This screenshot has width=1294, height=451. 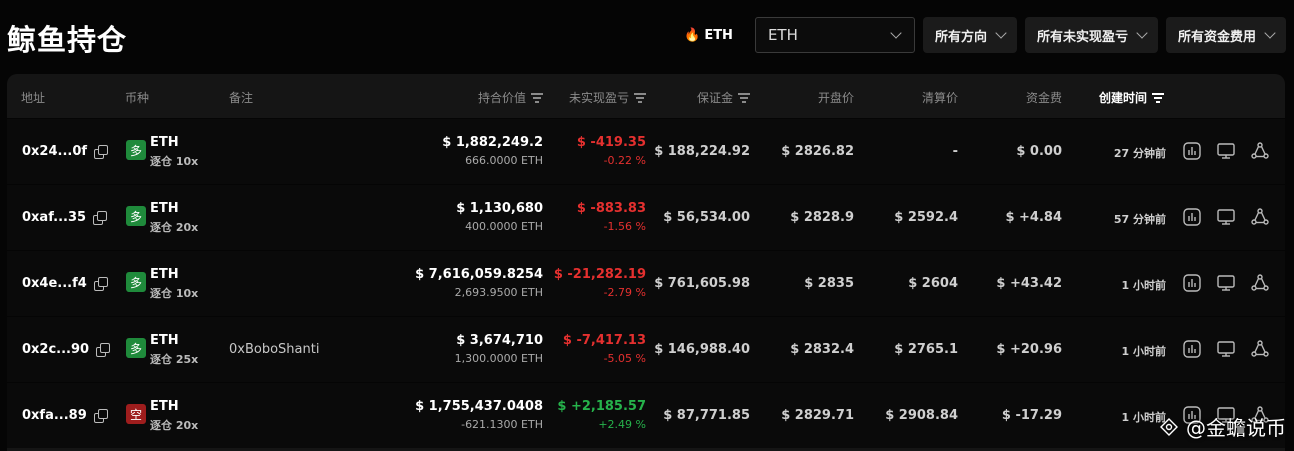 What do you see at coordinates (67, 40) in the screenshot?
I see `page-title: 鲸鱼持仓` at bounding box center [67, 40].